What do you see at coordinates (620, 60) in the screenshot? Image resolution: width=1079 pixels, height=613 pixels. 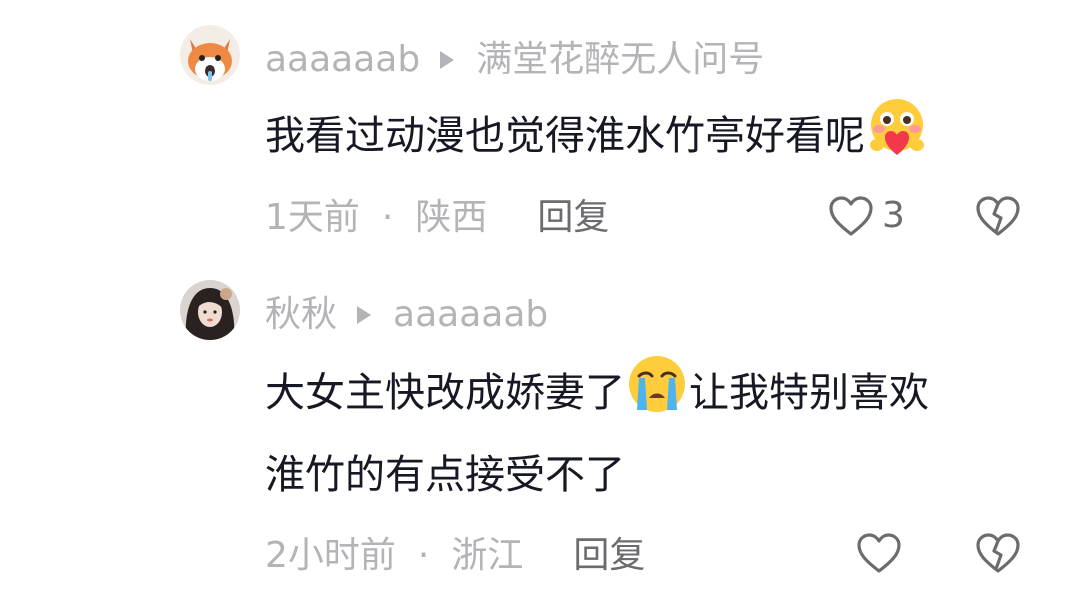 I see `reply-to-name: 满堂花醉无人问号` at bounding box center [620, 60].